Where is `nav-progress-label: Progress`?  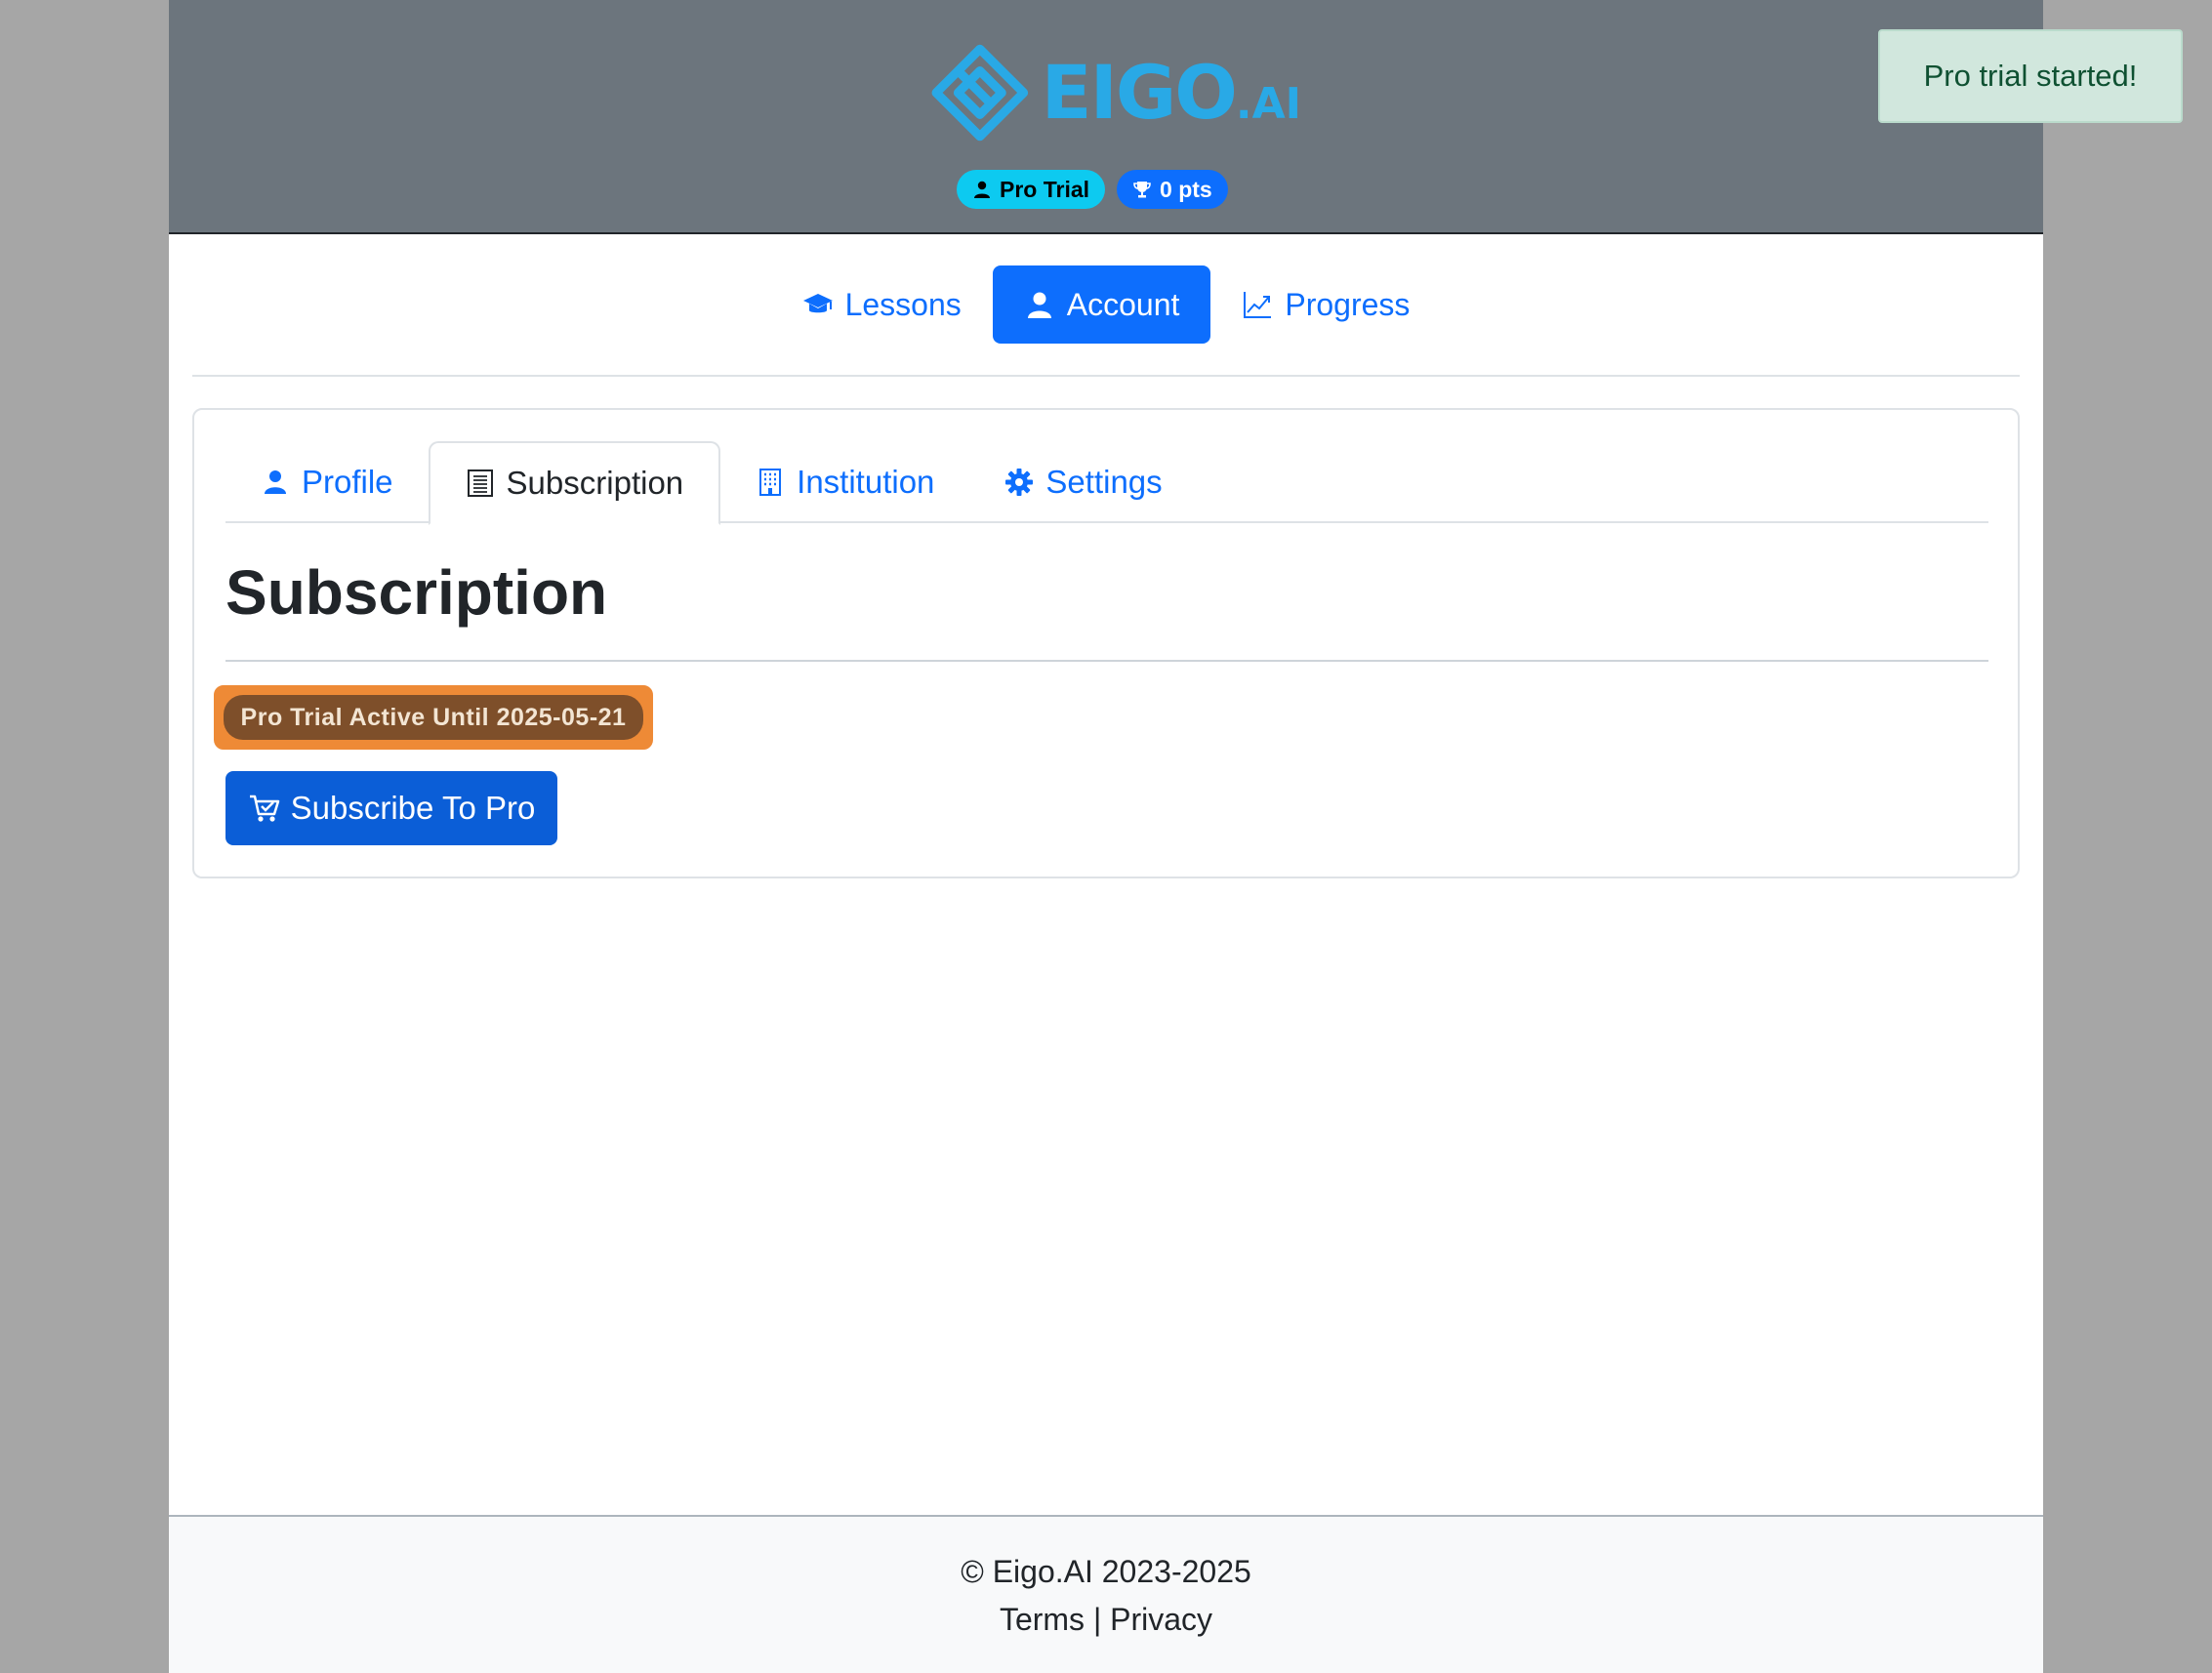 nav-progress-label: Progress is located at coordinates (1348, 304).